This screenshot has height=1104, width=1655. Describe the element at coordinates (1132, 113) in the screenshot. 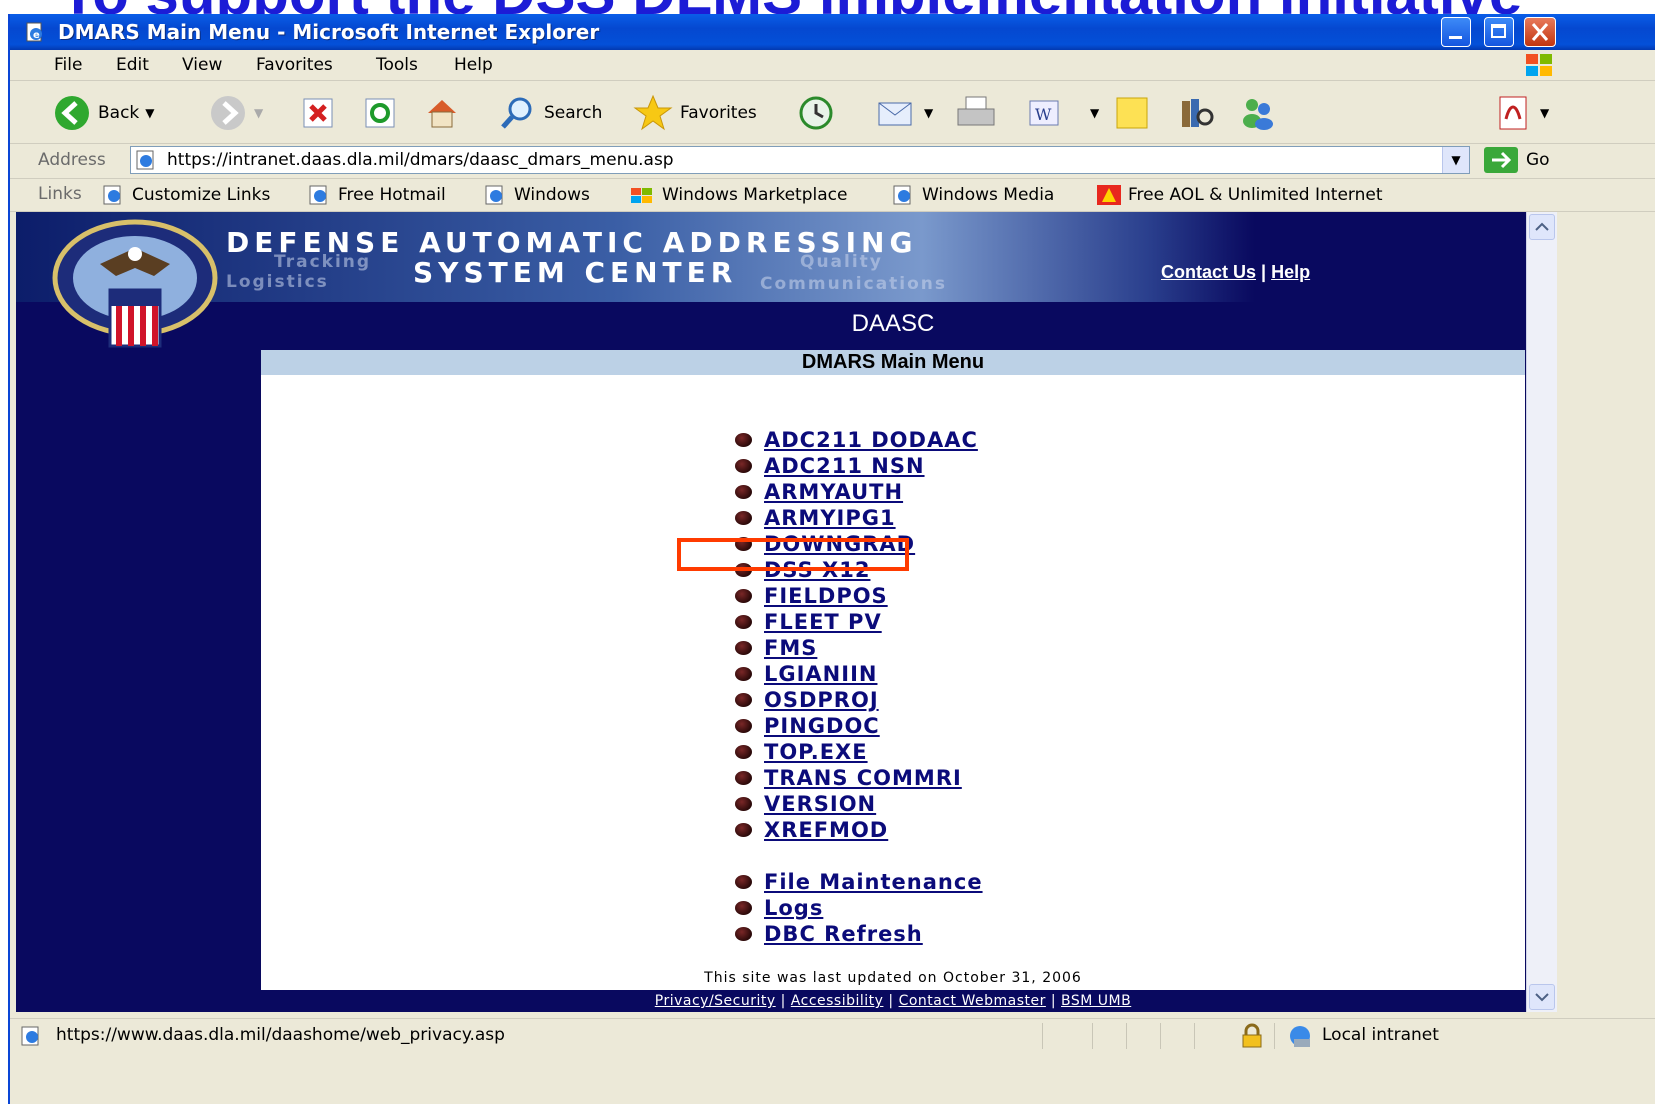

I see `notes-button` at that location.